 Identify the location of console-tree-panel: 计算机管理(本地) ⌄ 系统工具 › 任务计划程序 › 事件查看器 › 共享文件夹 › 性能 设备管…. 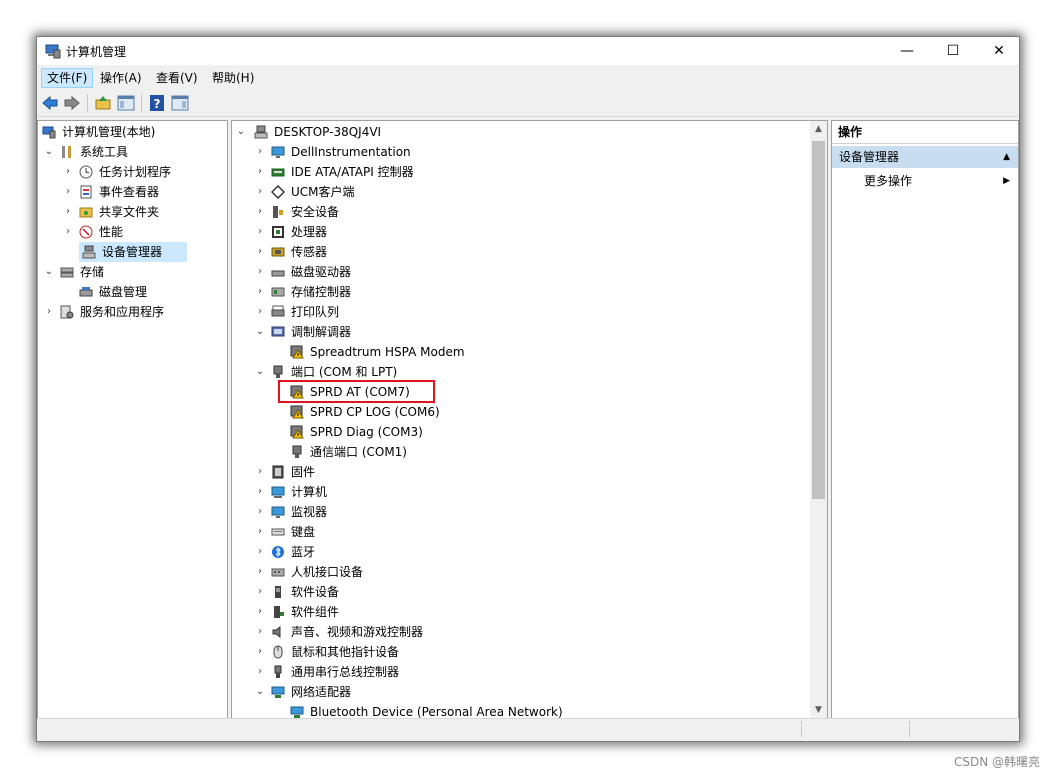
(132, 420).